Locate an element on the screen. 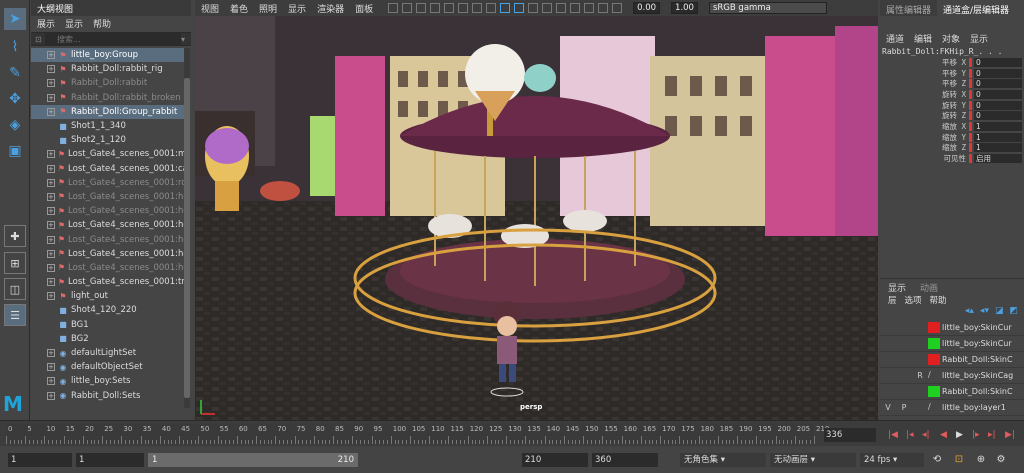 The image size is (1024, 473). filter-icon: ⊡ is located at coordinates (40, 39).